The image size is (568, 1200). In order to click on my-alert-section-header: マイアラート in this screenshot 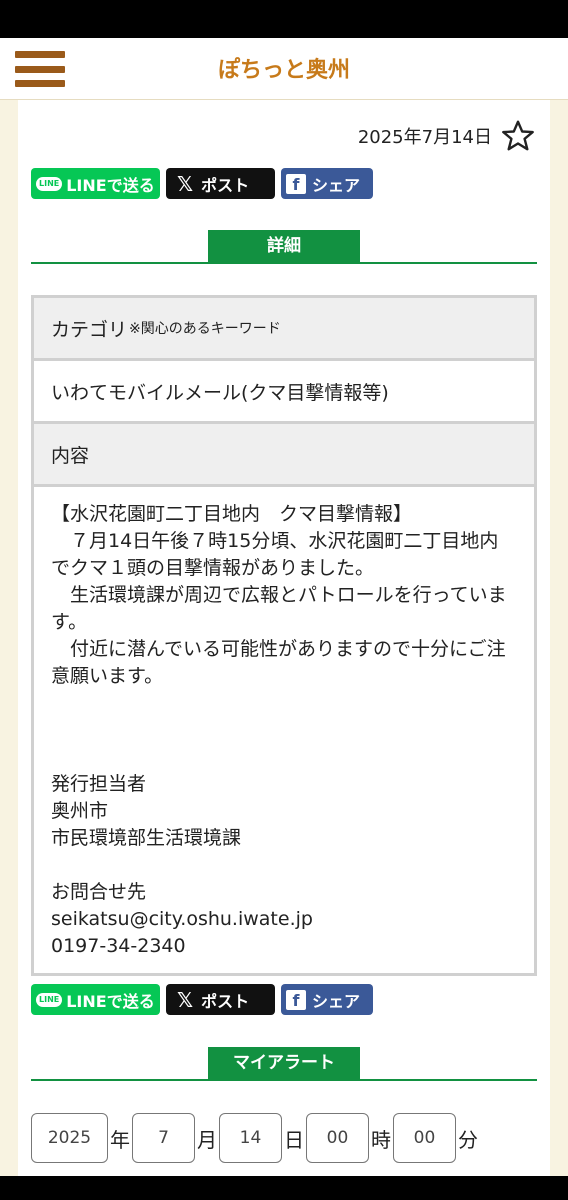, I will do `click(284, 1064)`.